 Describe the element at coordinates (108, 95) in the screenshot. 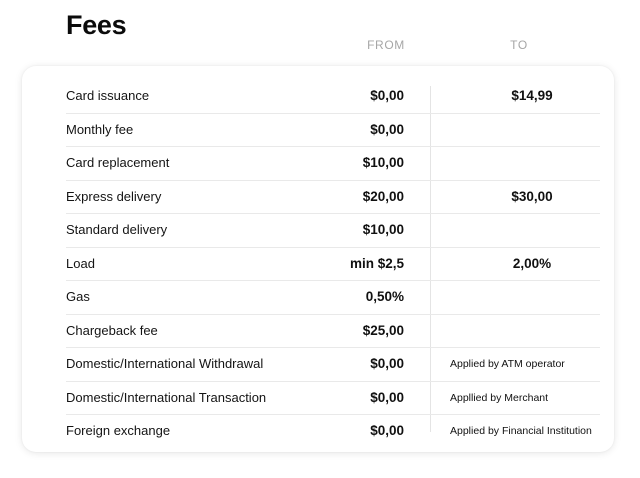

I see `fee-label: Card issuance` at that location.